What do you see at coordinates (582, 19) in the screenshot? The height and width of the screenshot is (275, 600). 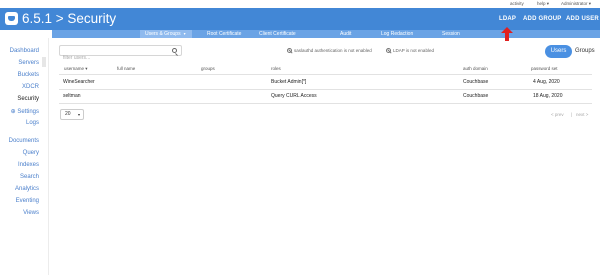 I see `add-user-button: ADD USER` at bounding box center [582, 19].